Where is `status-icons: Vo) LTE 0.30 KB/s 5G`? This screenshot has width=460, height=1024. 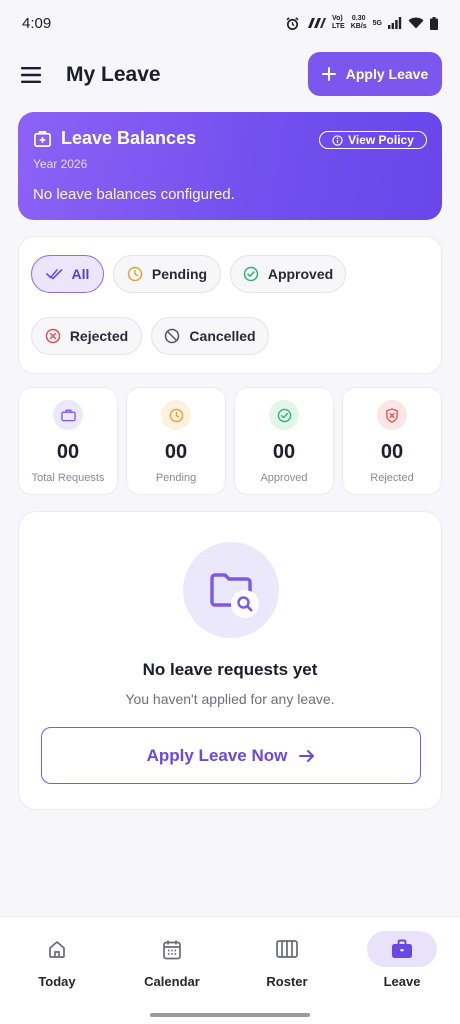 status-icons: Vo) LTE 0.30 KB/s 5G is located at coordinates (361, 23).